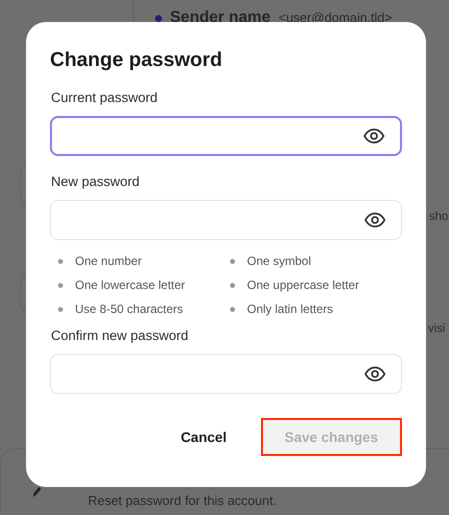 This screenshot has width=449, height=515. I want to click on dialog-title: Change password, so click(137, 60).